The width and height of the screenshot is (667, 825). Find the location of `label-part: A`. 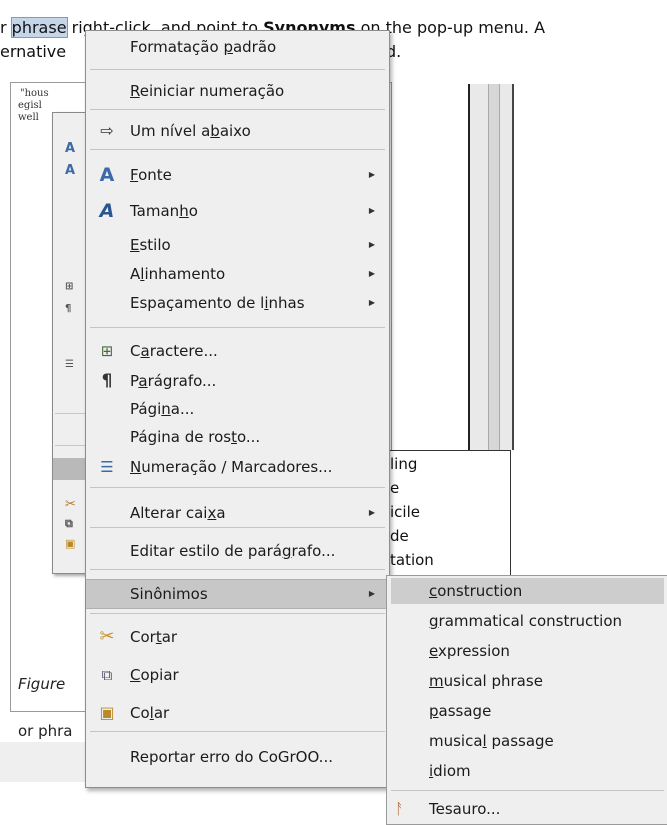

label-part: A is located at coordinates (135, 274).